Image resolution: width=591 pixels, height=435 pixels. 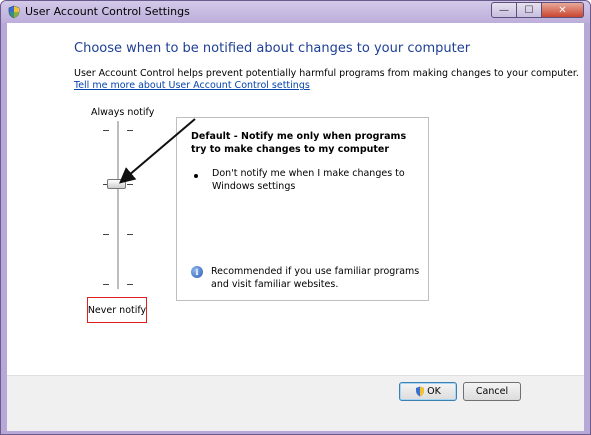 What do you see at coordinates (197, 272) in the screenshot?
I see `info-icon: i` at bounding box center [197, 272].